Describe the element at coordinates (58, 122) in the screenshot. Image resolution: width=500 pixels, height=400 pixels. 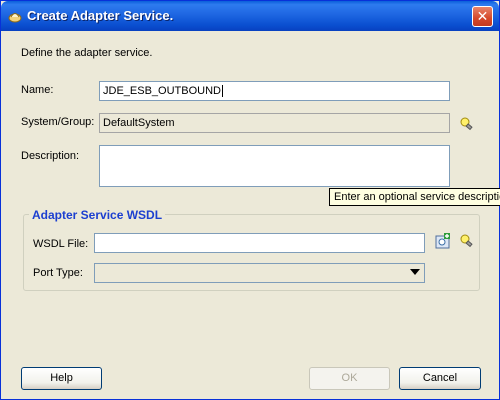
I see `system-group-label: System/Group:` at that location.